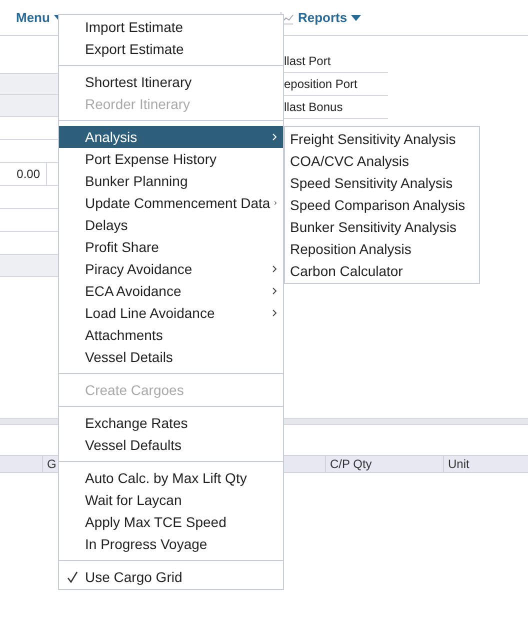 The width and height of the screenshot is (528, 632). Describe the element at coordinates (171, 49) in the screenshot. I see `menu-item: Export Estimate` at that location.